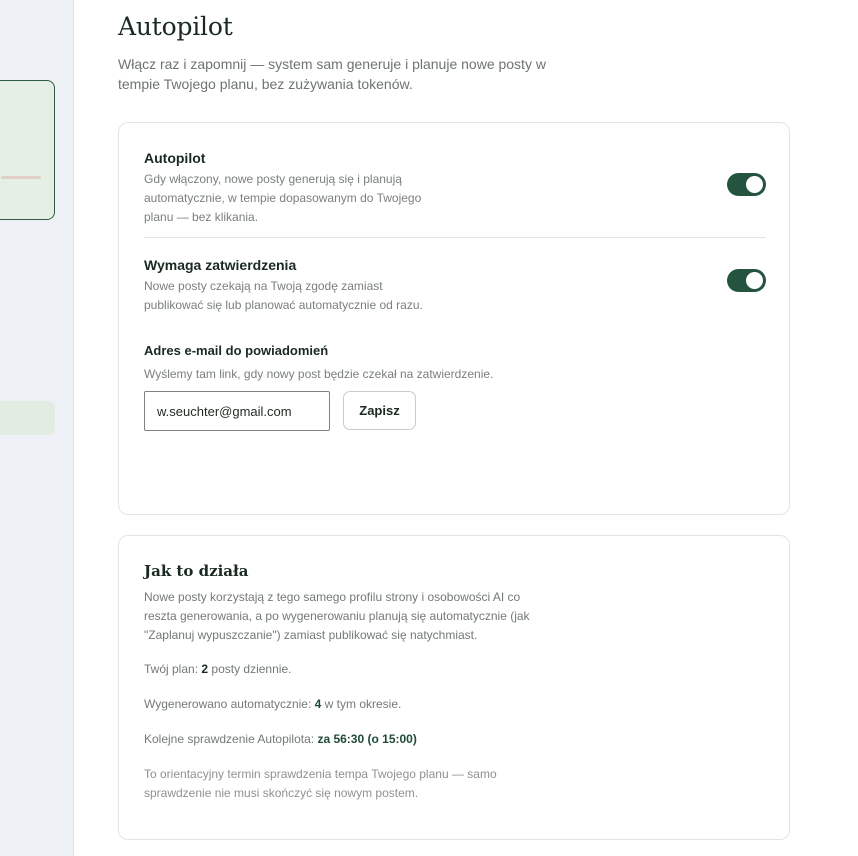 This screenshot has height=856, width=858. I want to click on approval-title: Wymaga zatwierdzenia, so click(220, 265).